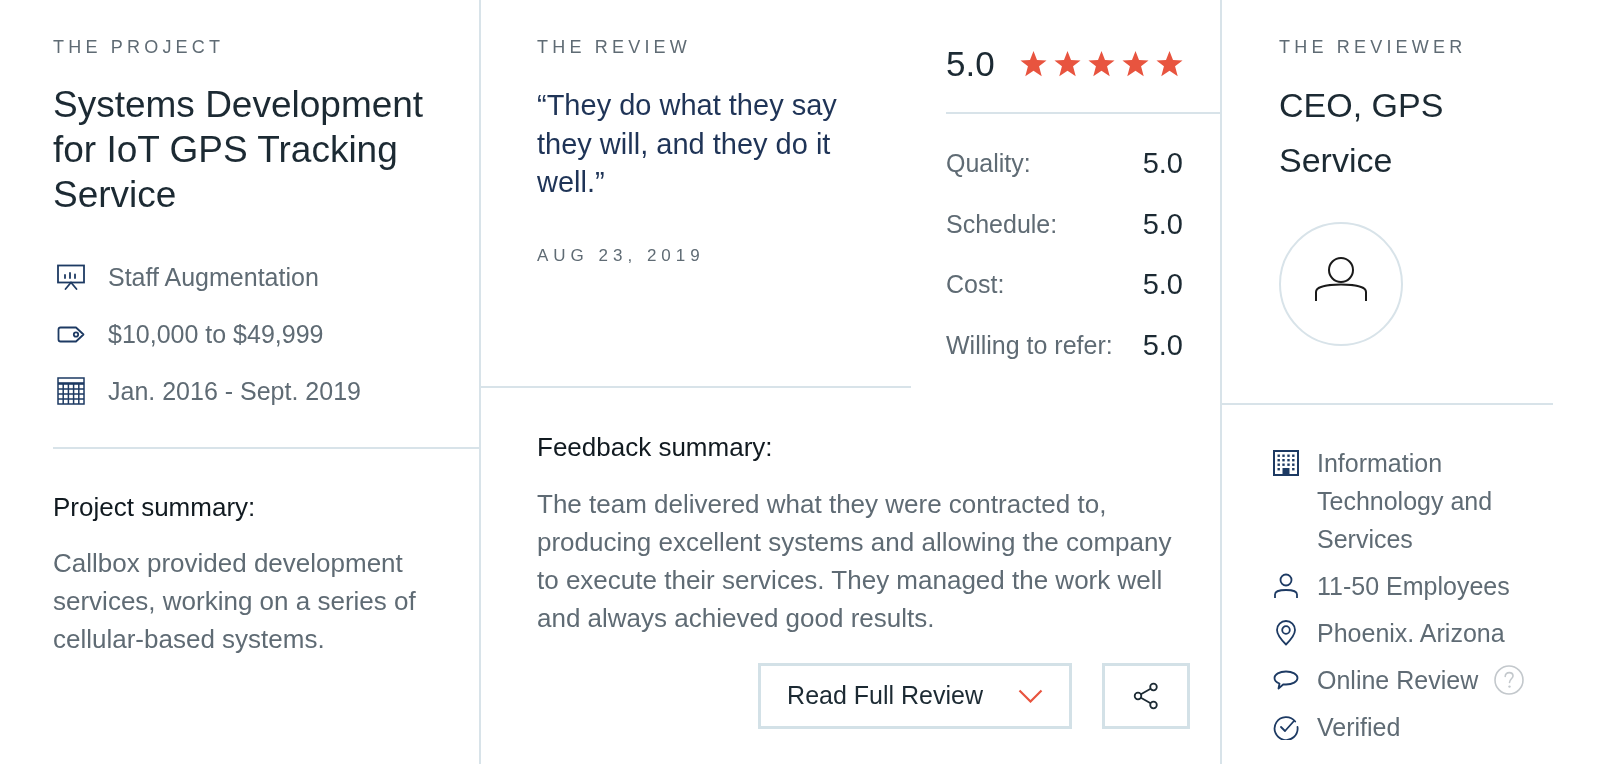 Image resolution: width=1600 pixels, height=764 pixels. What do you see at coordinates (1002, 223) in the screenshot?
I see `rating-label: Schedule:` at bounding box center [1002, 223].